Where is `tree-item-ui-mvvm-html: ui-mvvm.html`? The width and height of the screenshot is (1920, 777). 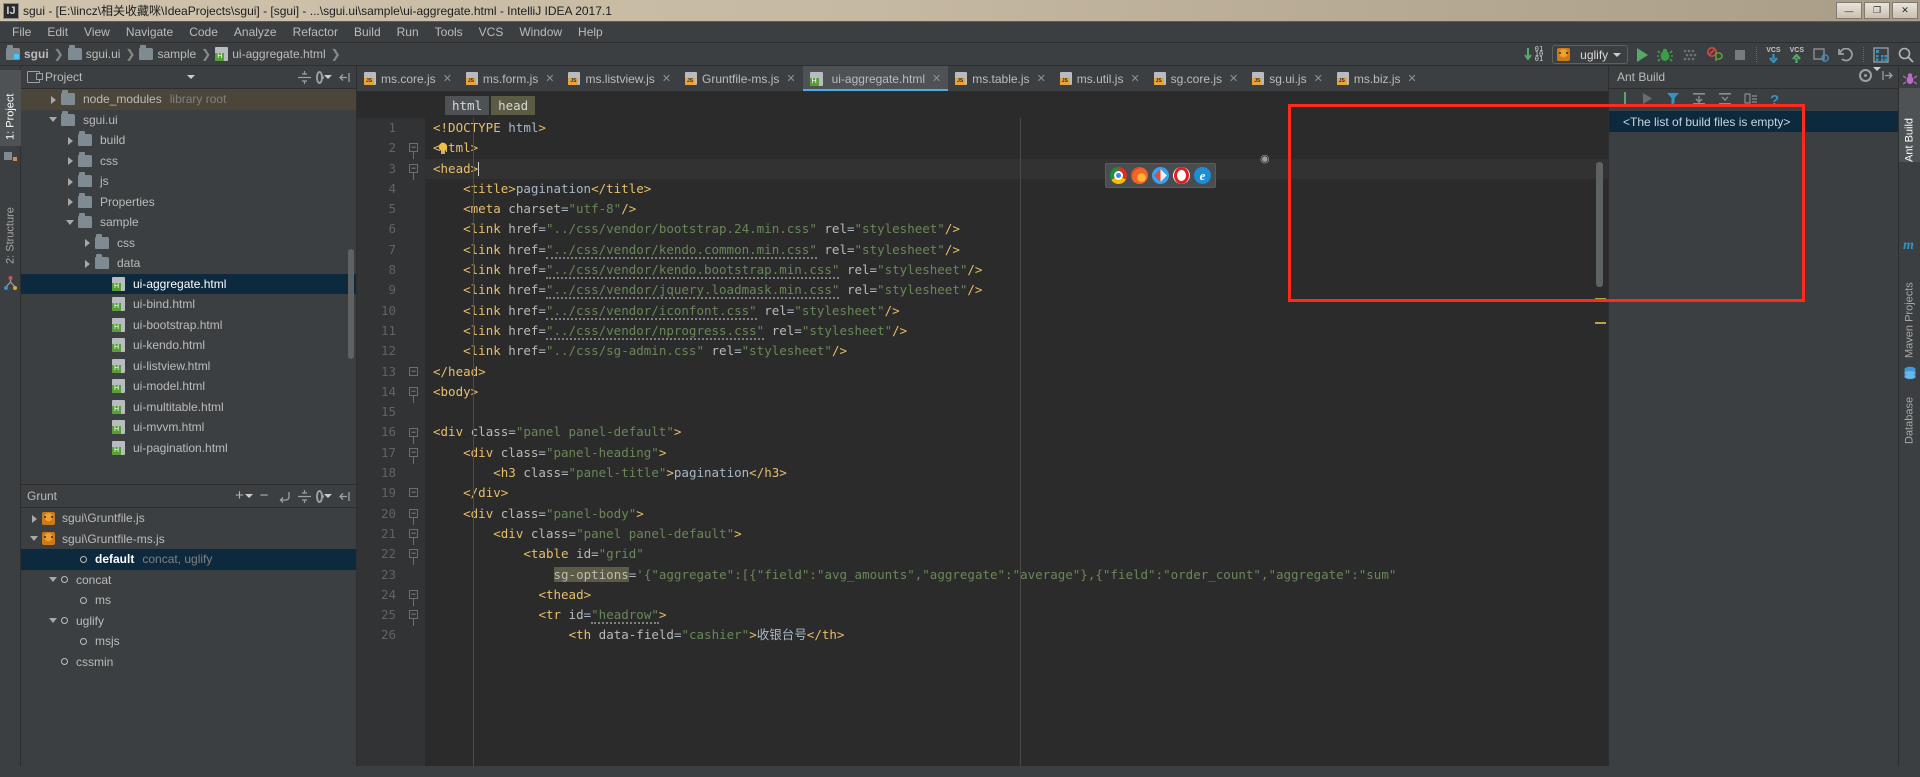
tree-item-ui-mvvm-html: ui-mvvm.html is located at coordinates (188, 427).